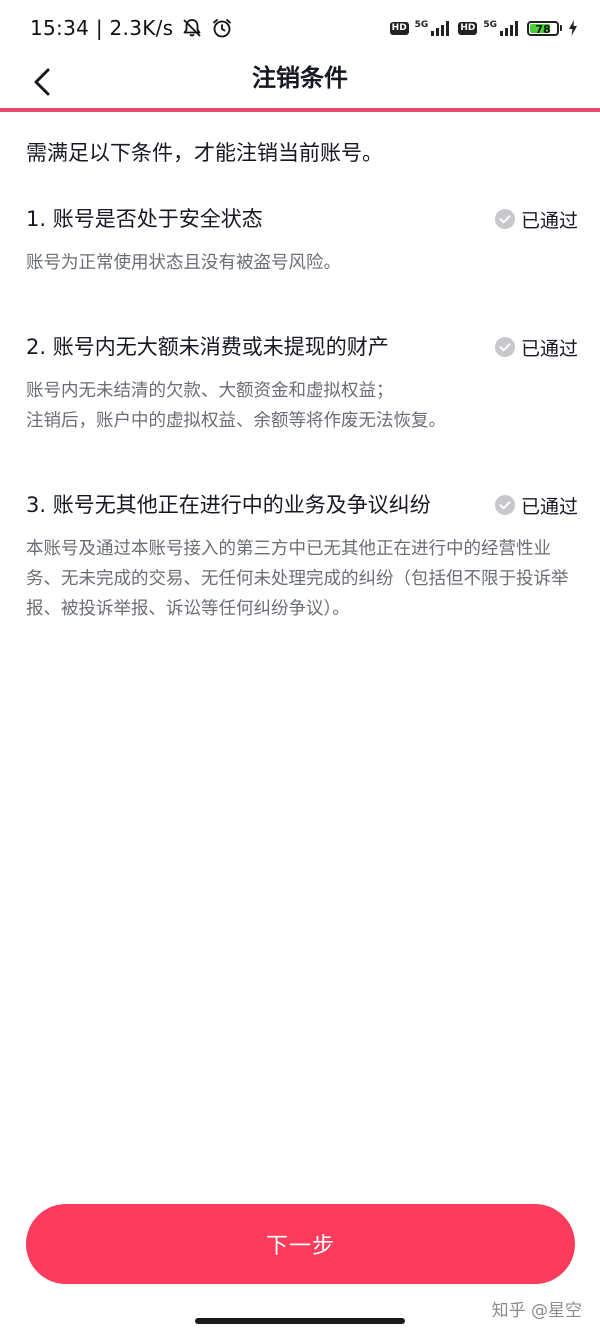 This screenshot has height=1333, width=600. What do you see at coordinates (302, 219) in the screenshot?
I see `condition-header: 1. 账号是否处于安全状态 已通过` at bounding box center [302, 219].